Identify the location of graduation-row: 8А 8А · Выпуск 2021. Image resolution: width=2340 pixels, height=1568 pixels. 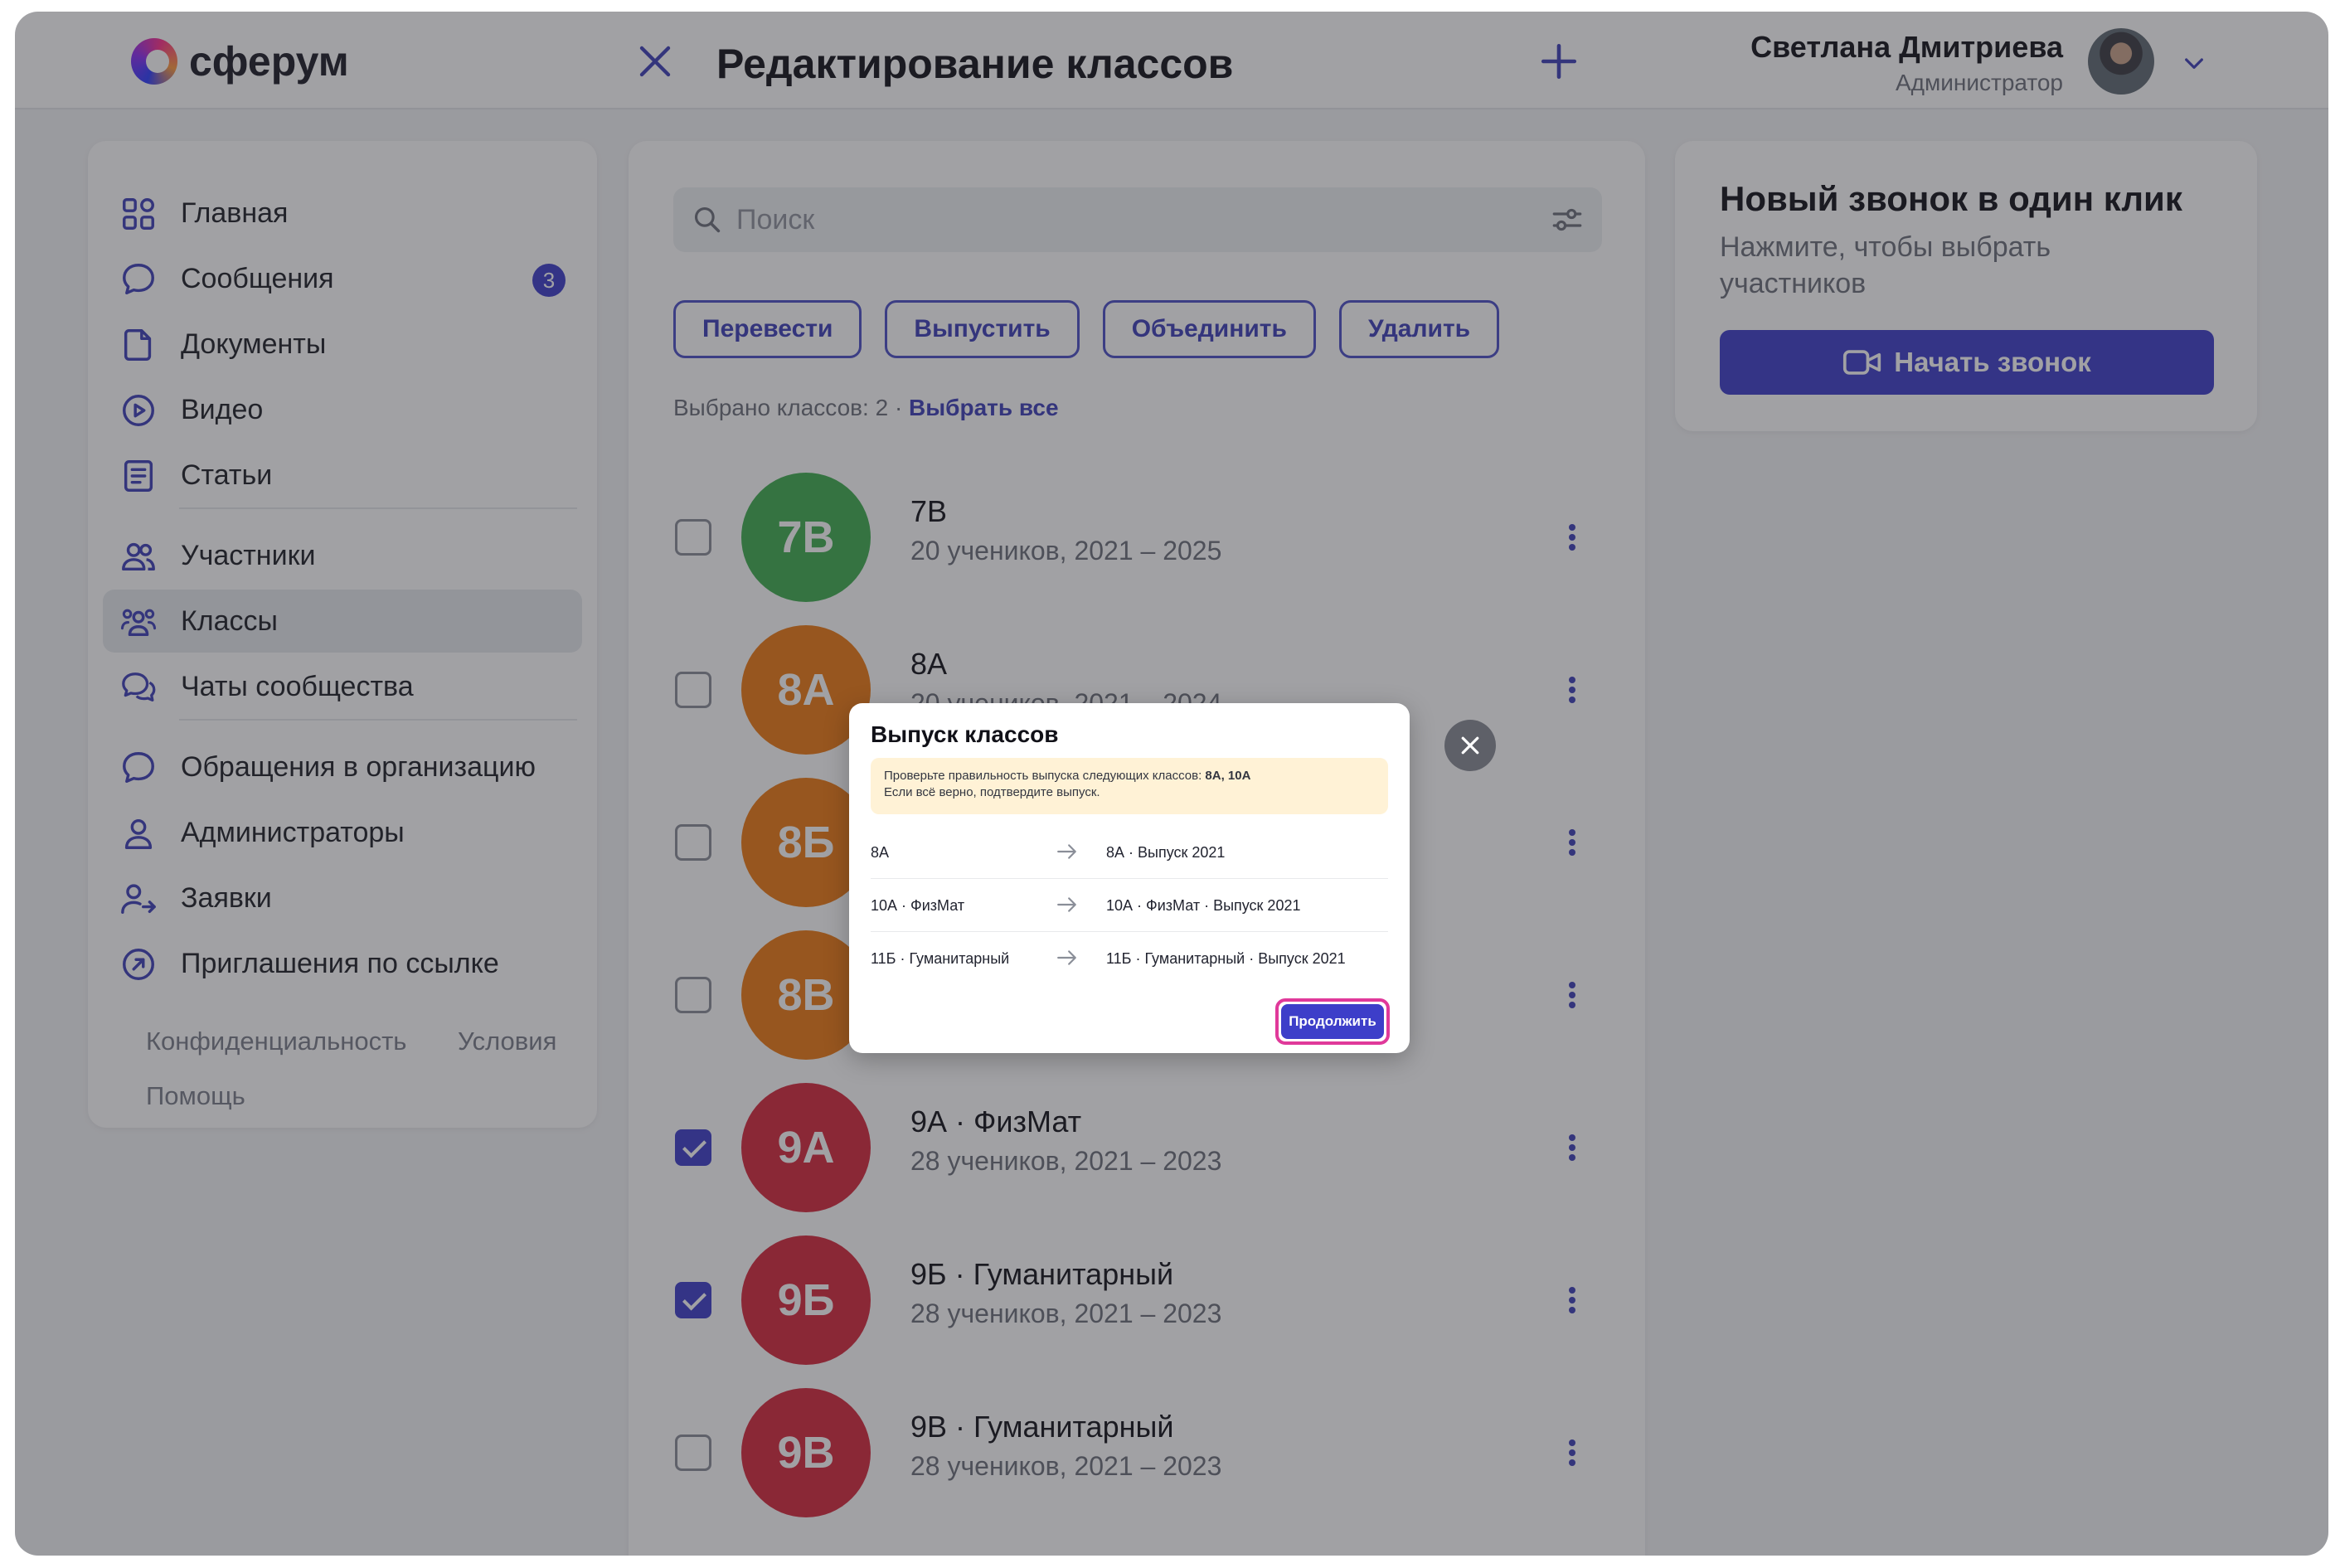
(1129, 852).